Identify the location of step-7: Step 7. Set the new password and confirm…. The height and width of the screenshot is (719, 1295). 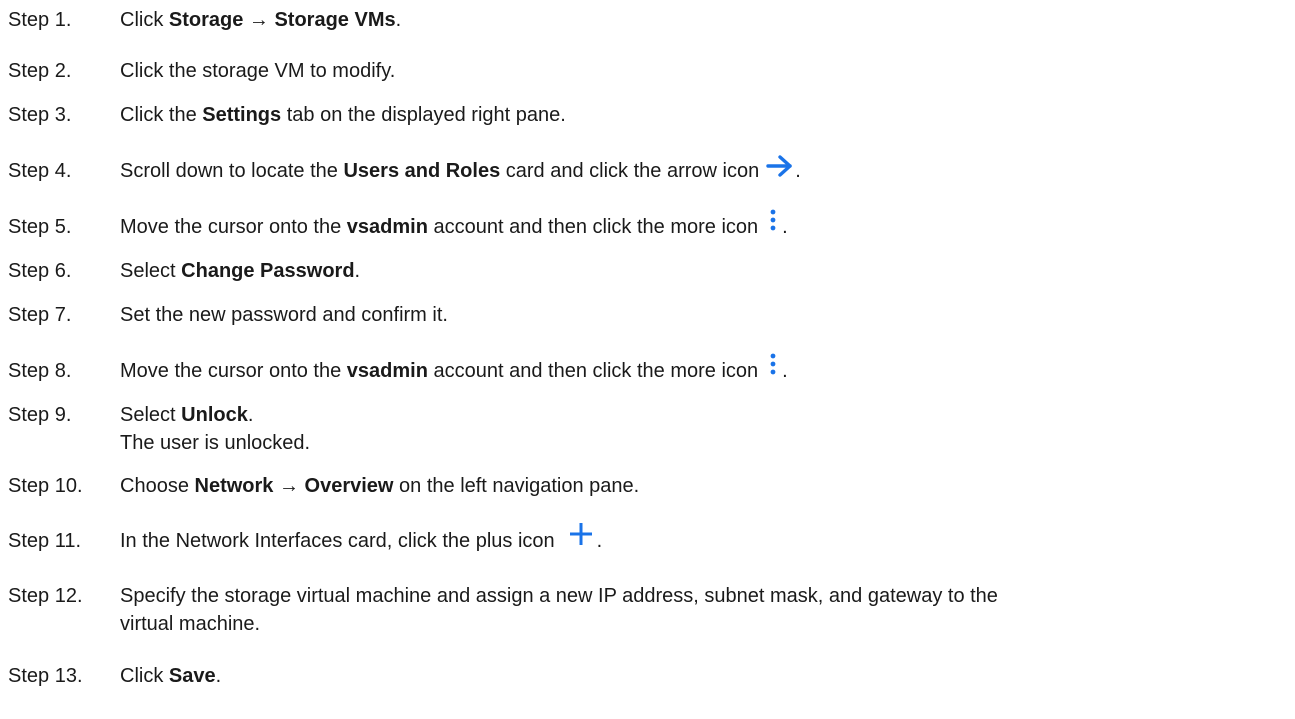
(644, 315).